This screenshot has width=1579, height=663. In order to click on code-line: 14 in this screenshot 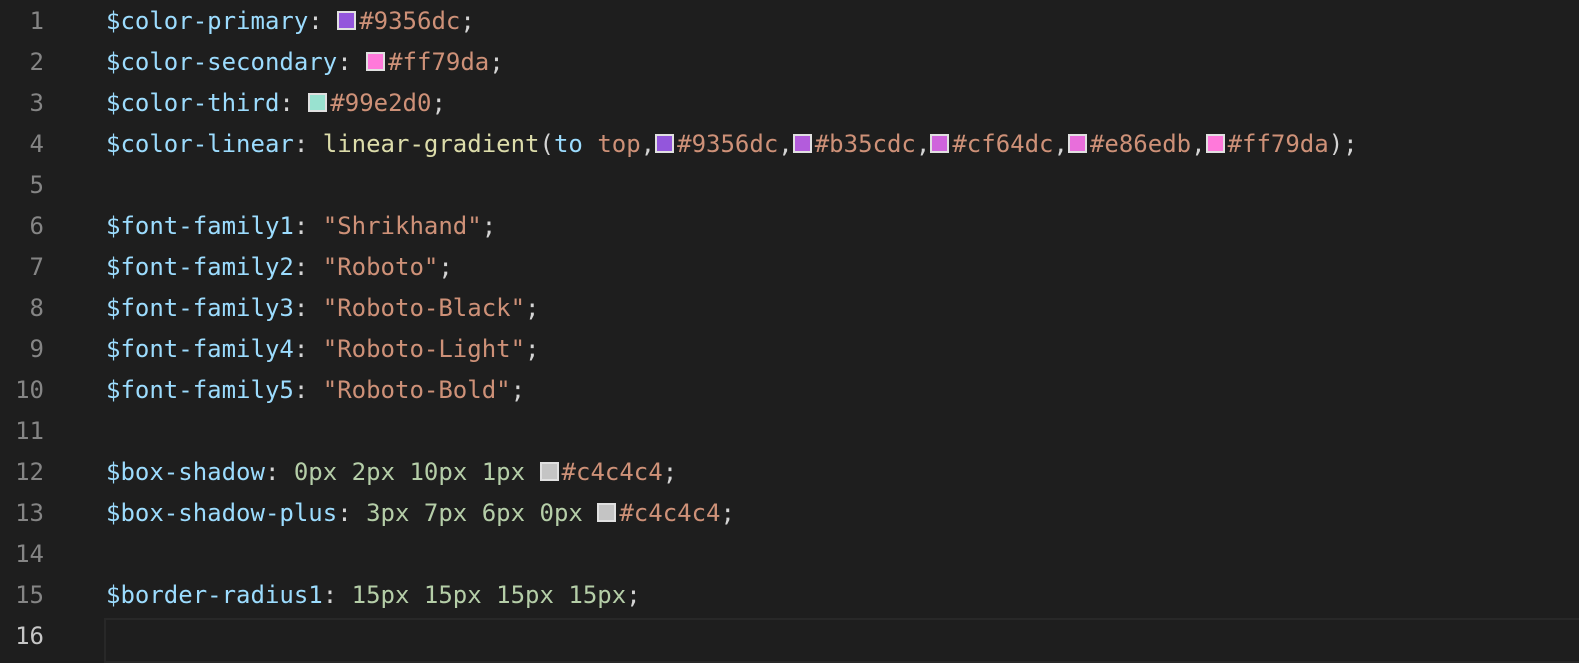, I will do `click(789, 554)`.